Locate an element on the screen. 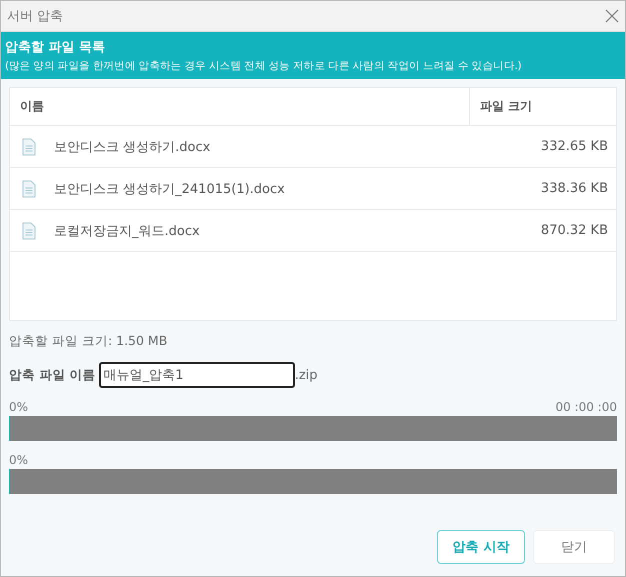 The width and height of the screenshot is (626, 577). window-title: 서버 압축 is located at coordinates (35, 16).